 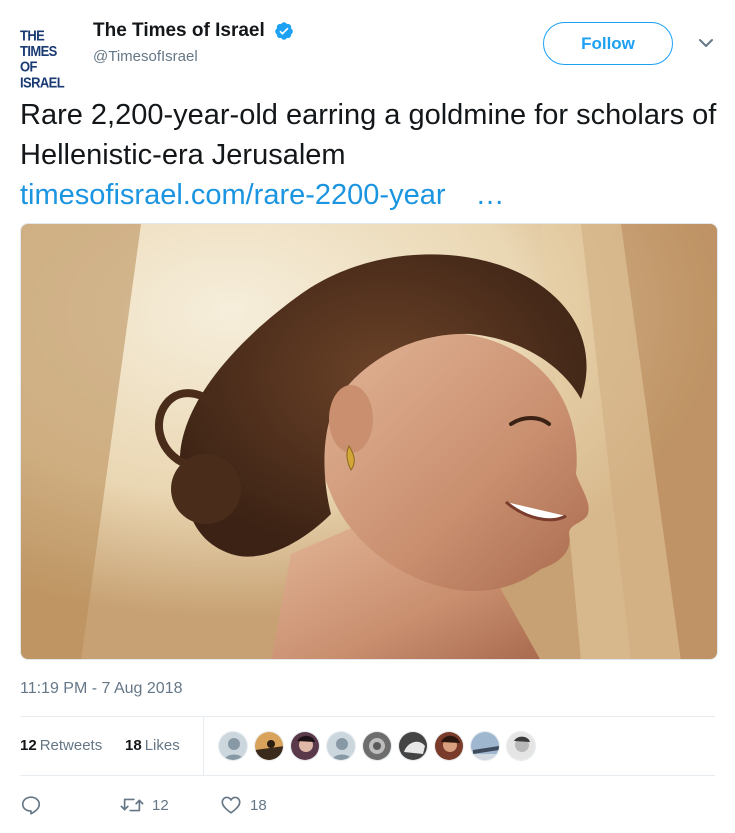 What do you see at coordinates (608, 43) in the screenshot?
I see `follow-button: Follow` at bounding box center [608, 43].